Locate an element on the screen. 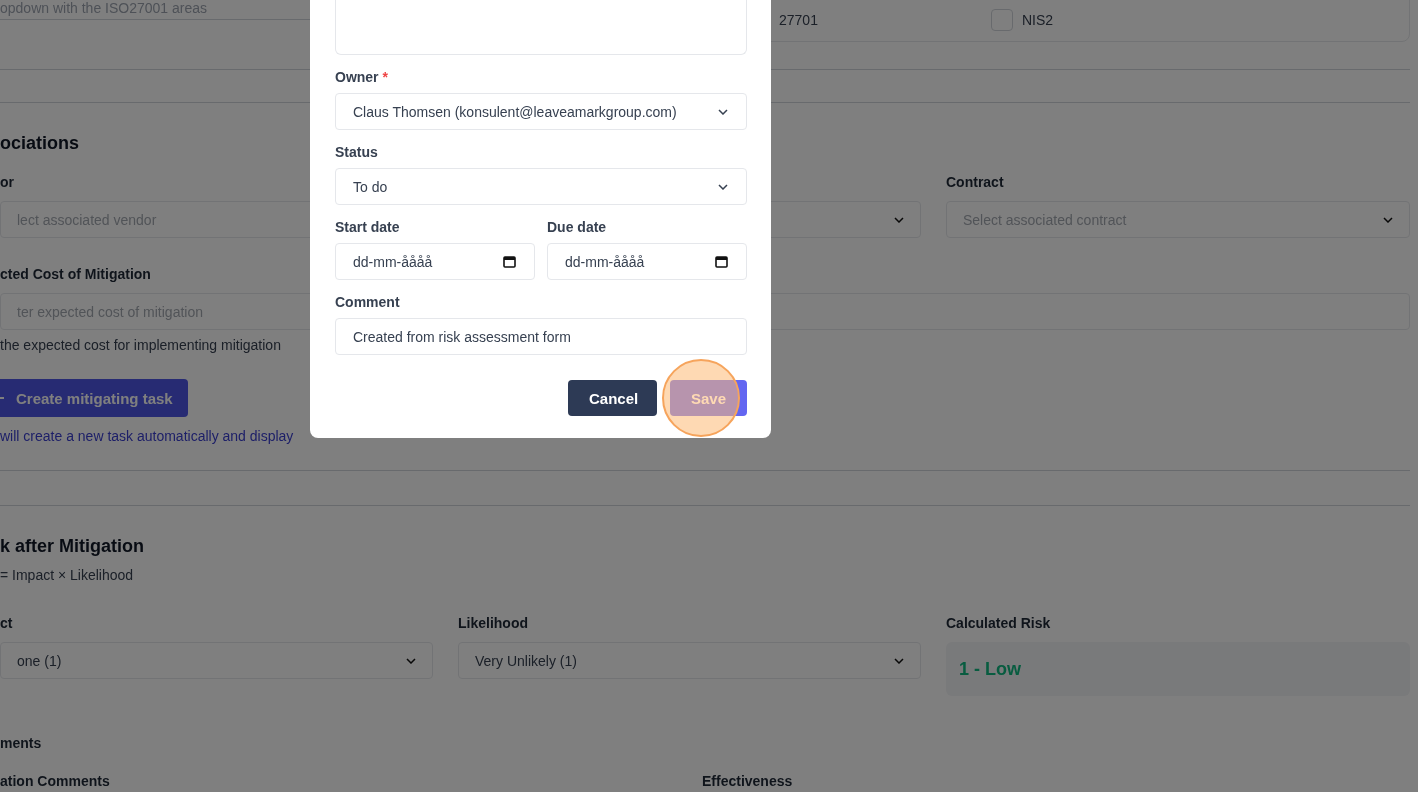  field-label: ct is located at coordinates (6, 623).